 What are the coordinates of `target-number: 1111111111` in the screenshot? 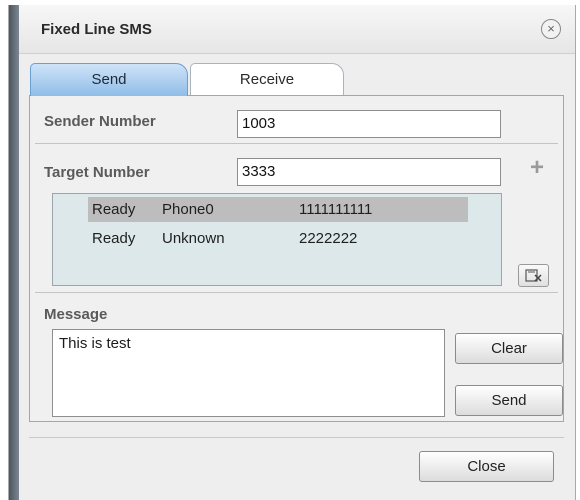 It's located at (336, 209).